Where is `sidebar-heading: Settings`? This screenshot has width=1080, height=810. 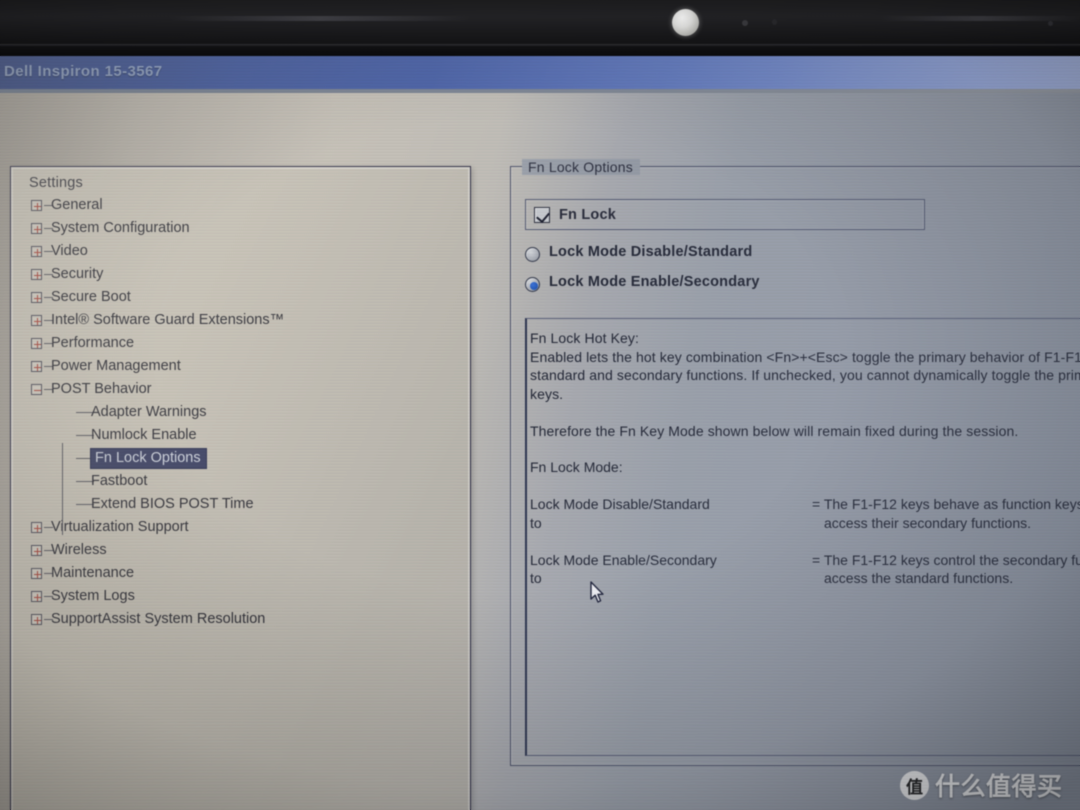 sidebar-heading: Settings is located at coordinates (56, 183).